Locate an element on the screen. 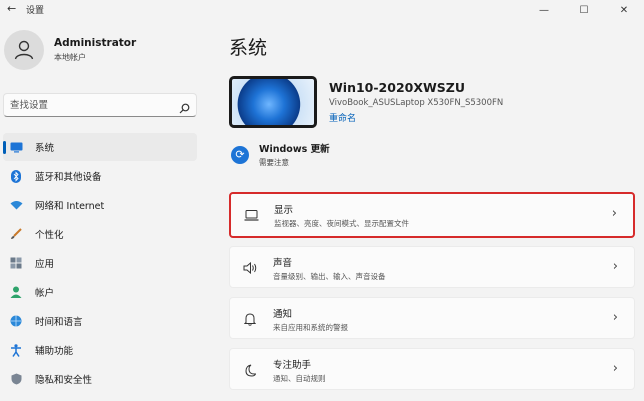 The width and height of the screenshot is (644, 401). sidebar-item-label: 个性化 is located at coordinates (49, 235).